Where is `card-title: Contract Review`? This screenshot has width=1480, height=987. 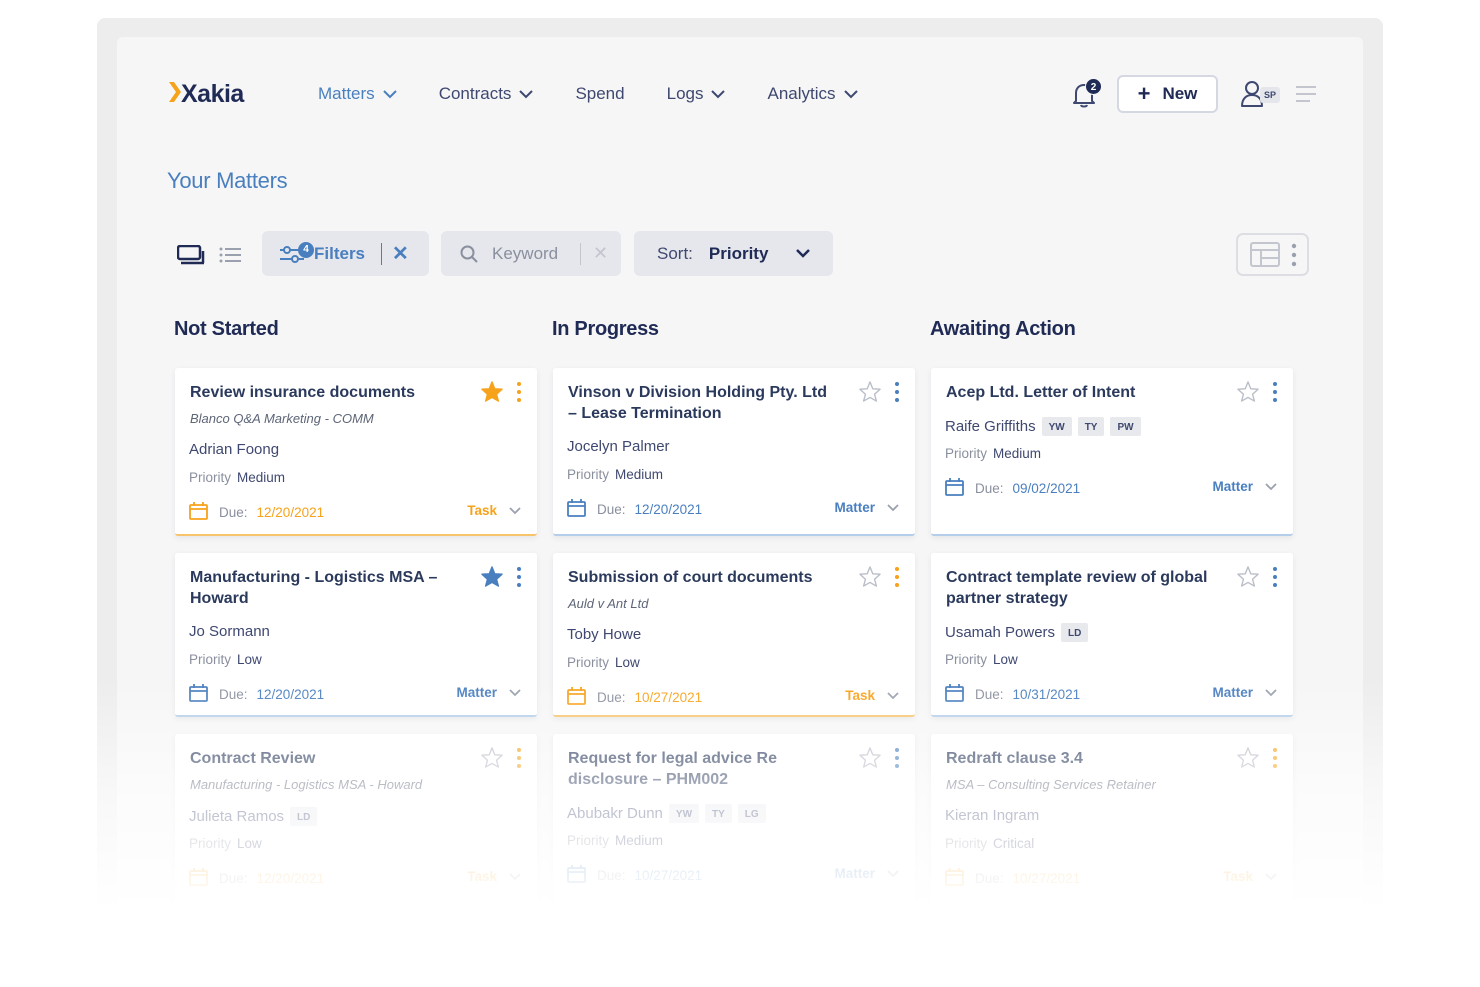
card-title: Contract Review is located at coordinates (322, 758).